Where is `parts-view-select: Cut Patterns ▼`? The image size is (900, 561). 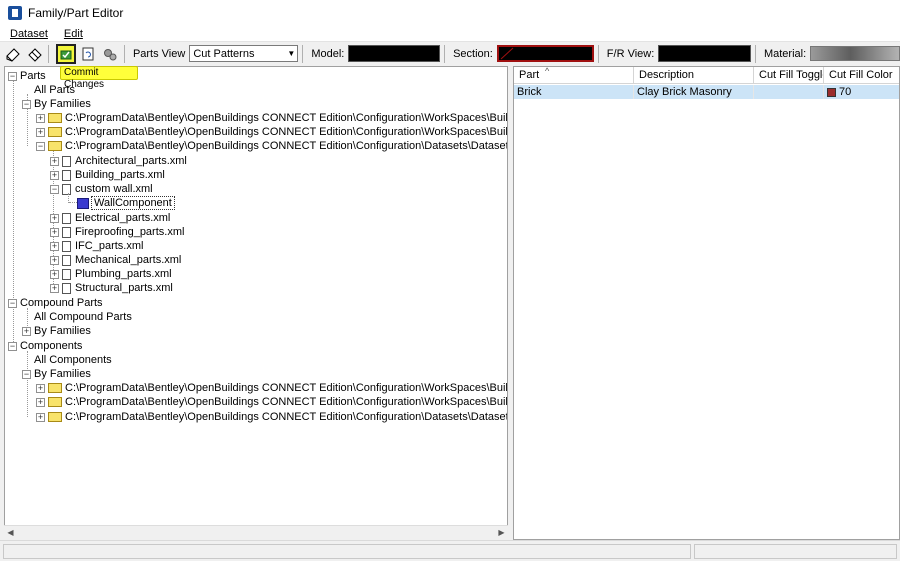 parts-view-select: Cut Patterns ▼ is located at coordinates (244, 53).